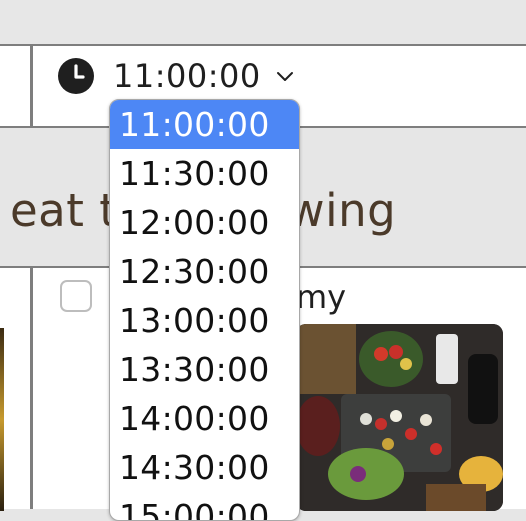  What do you see at coordinates (204, 320) in the screenshot?
I see `time-option: 13:00:00` at bounding box center [204, 320].